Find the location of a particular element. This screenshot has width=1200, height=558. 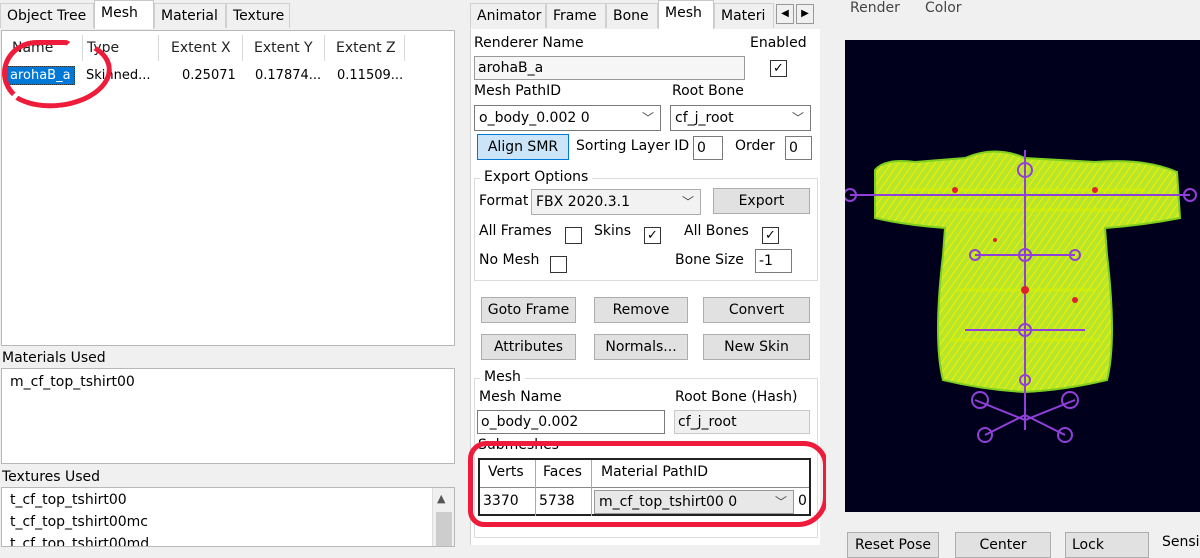

textures-scrollbar: ▲ is located at coordinates (443, 517).